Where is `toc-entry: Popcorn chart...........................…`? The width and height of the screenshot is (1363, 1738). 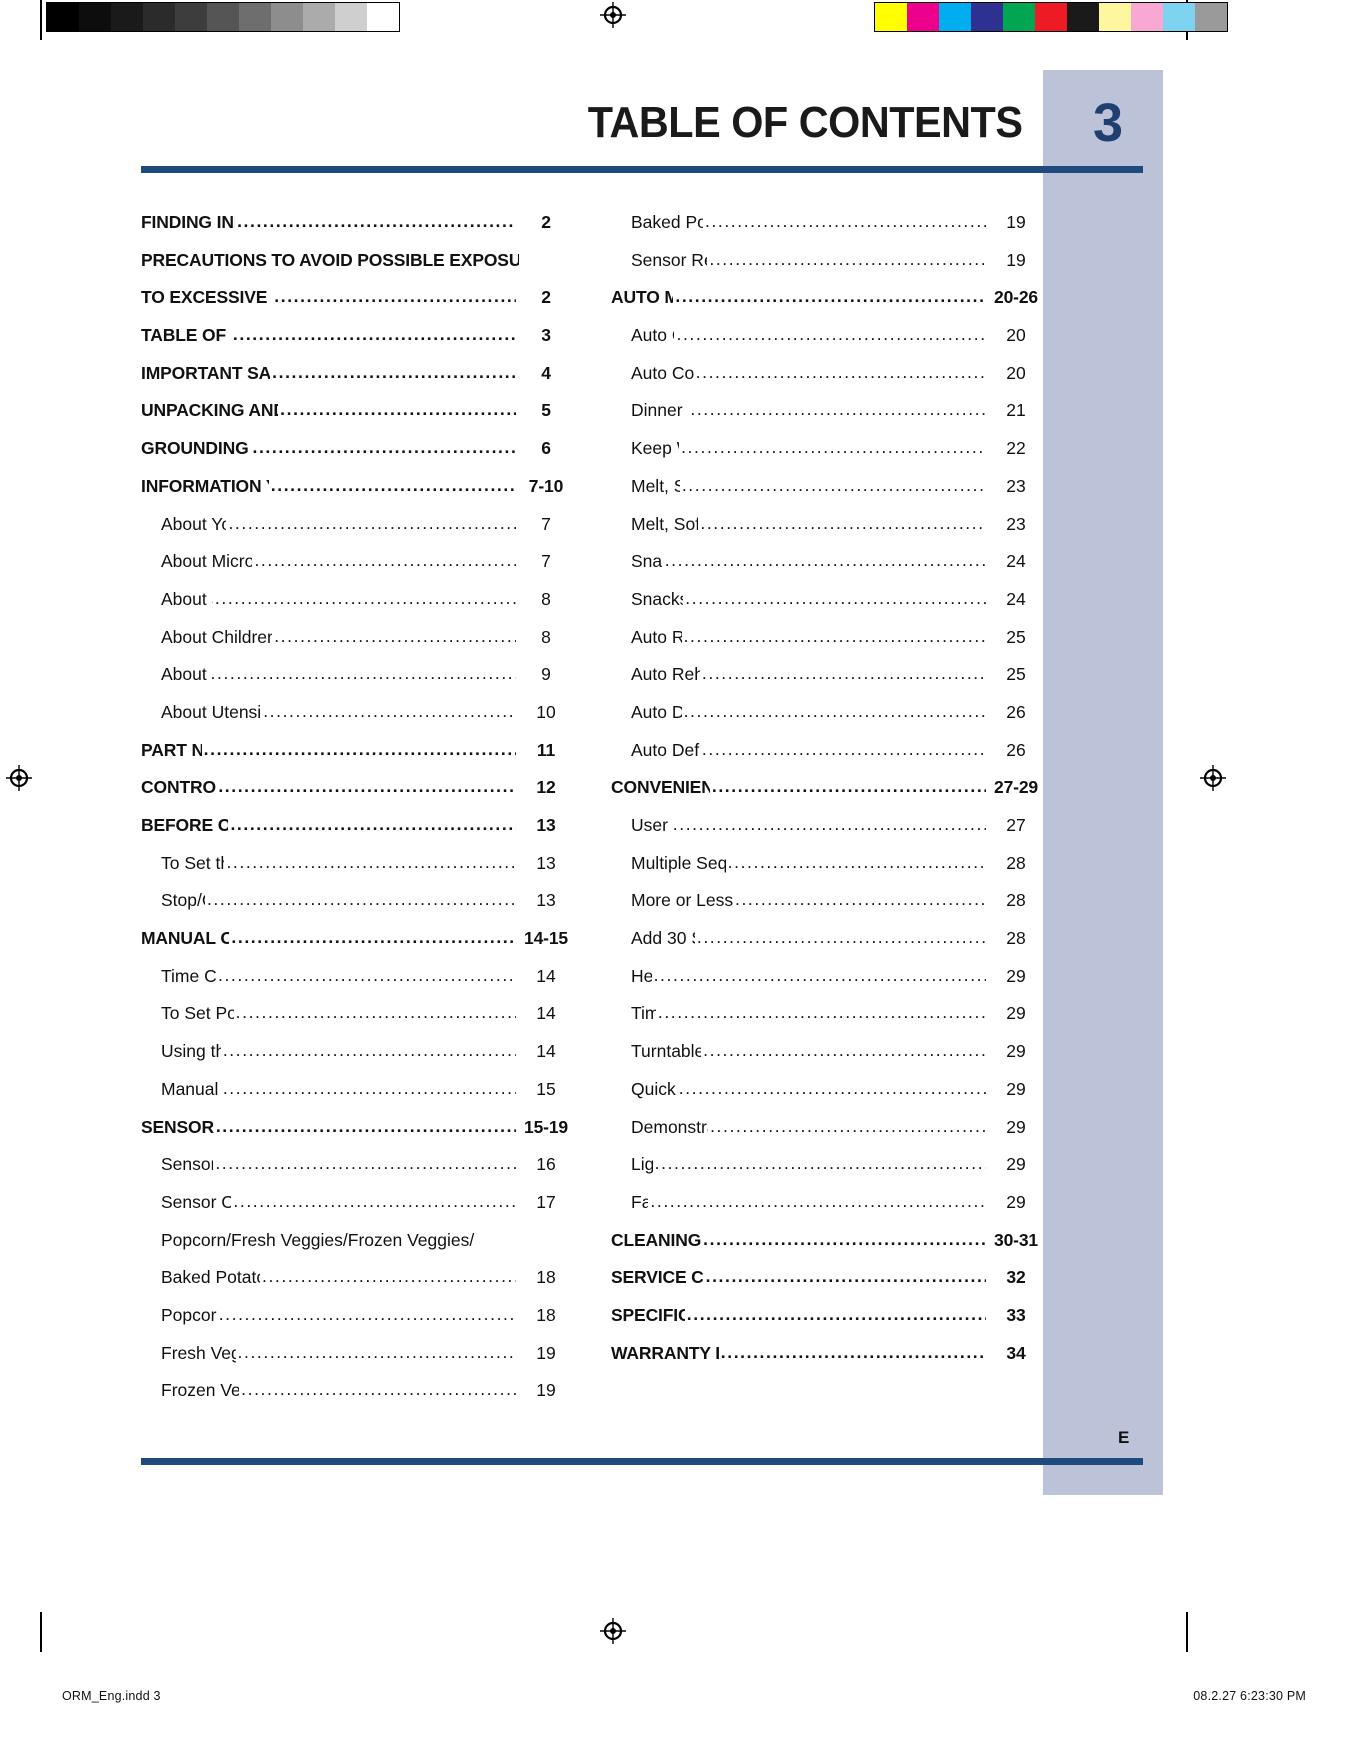
toc-entry: Popcorn chart...........................… is located at coordinates (357, 1323).